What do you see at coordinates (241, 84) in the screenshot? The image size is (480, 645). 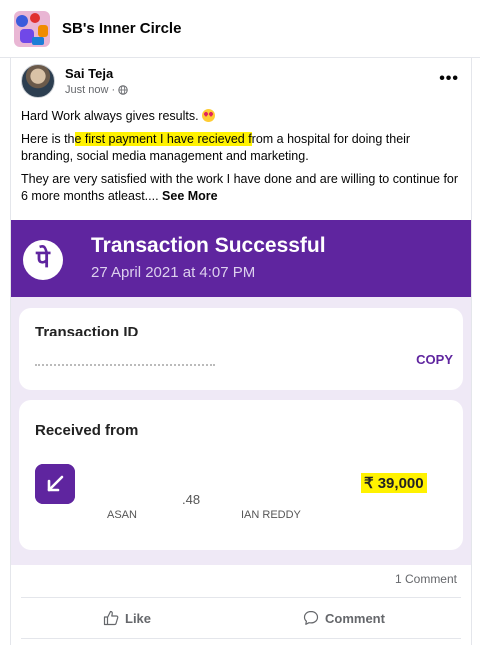 I see `post-author-row: Sai Teja Just now · •••` at bounding box center [241, 84].